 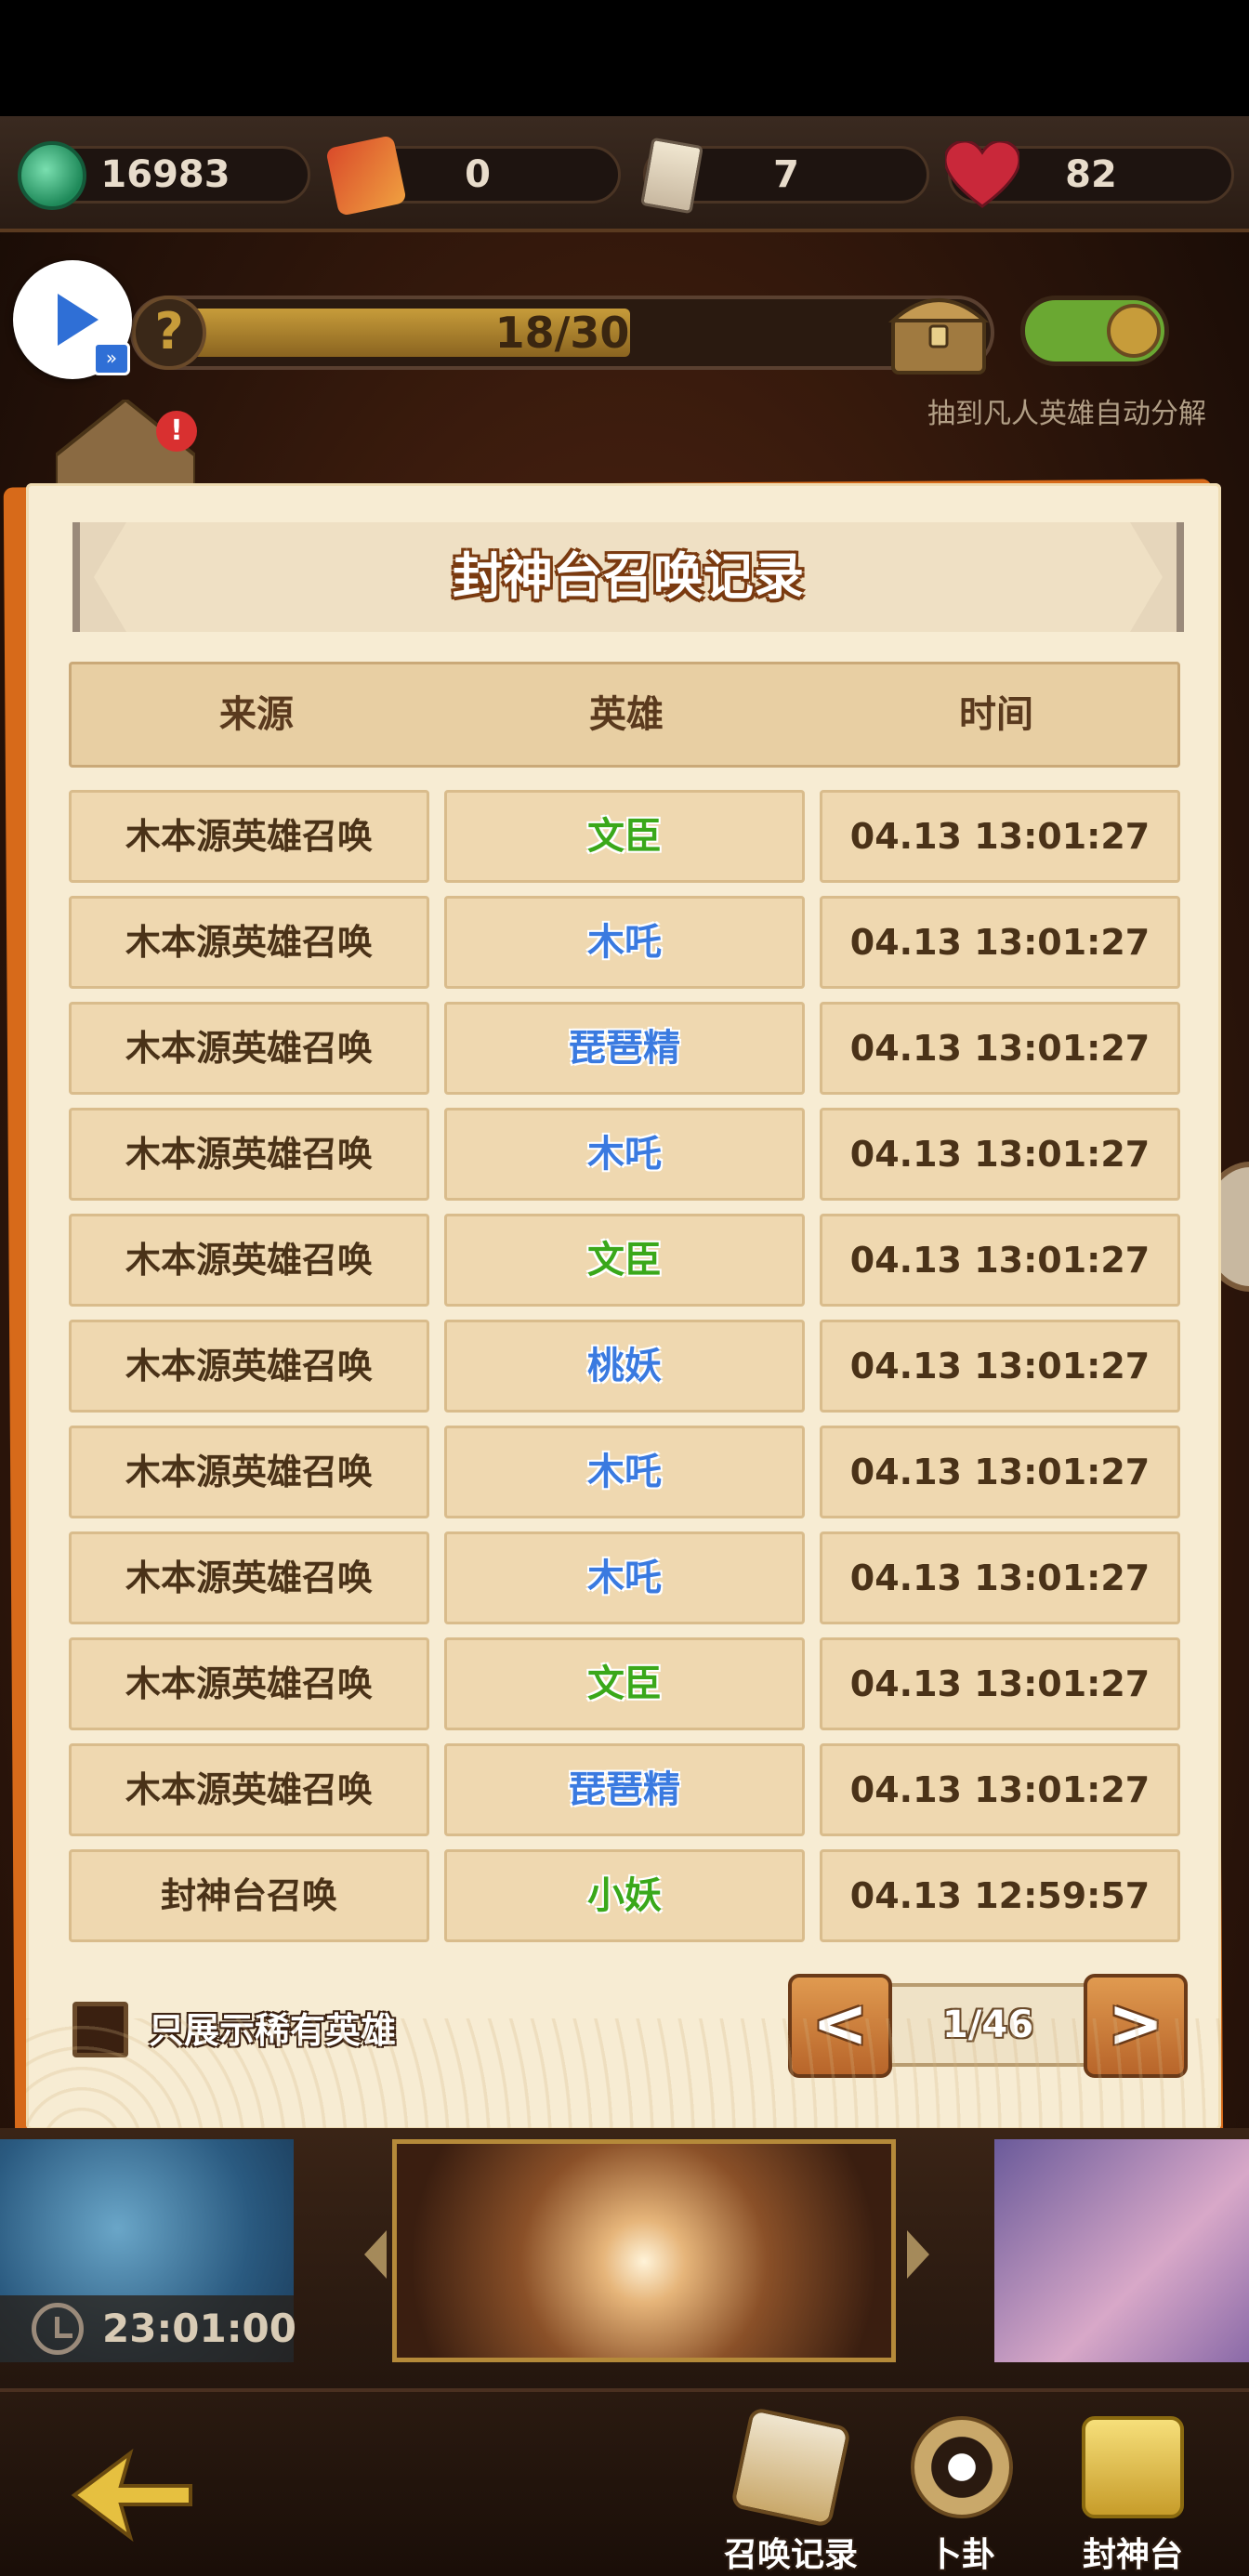 I want to click on cell-source: 封神台召唤, so click(x=249, y=1895).